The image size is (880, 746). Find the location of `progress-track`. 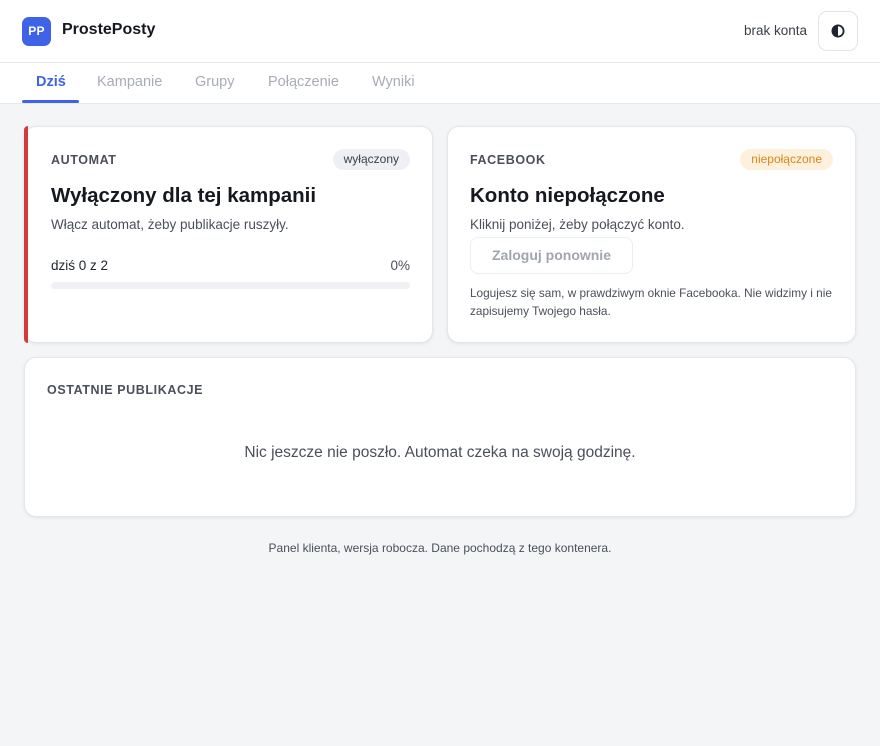

progress-track is located at coordinates (230, 285).